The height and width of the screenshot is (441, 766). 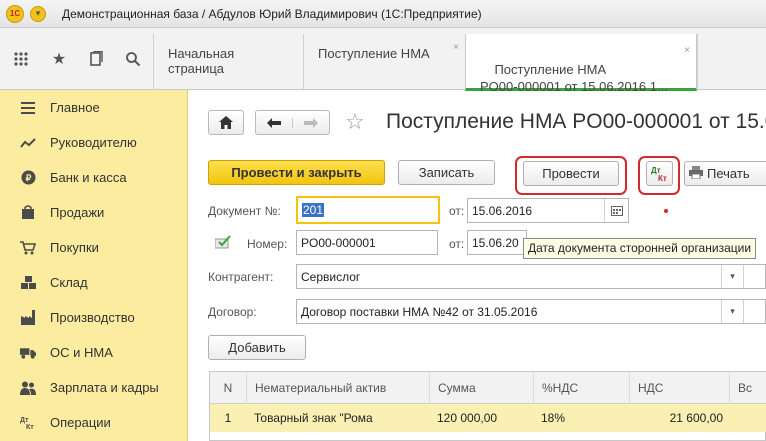 I want to click on 1c-logo-icon: 1С, so click(x=15, y=13).